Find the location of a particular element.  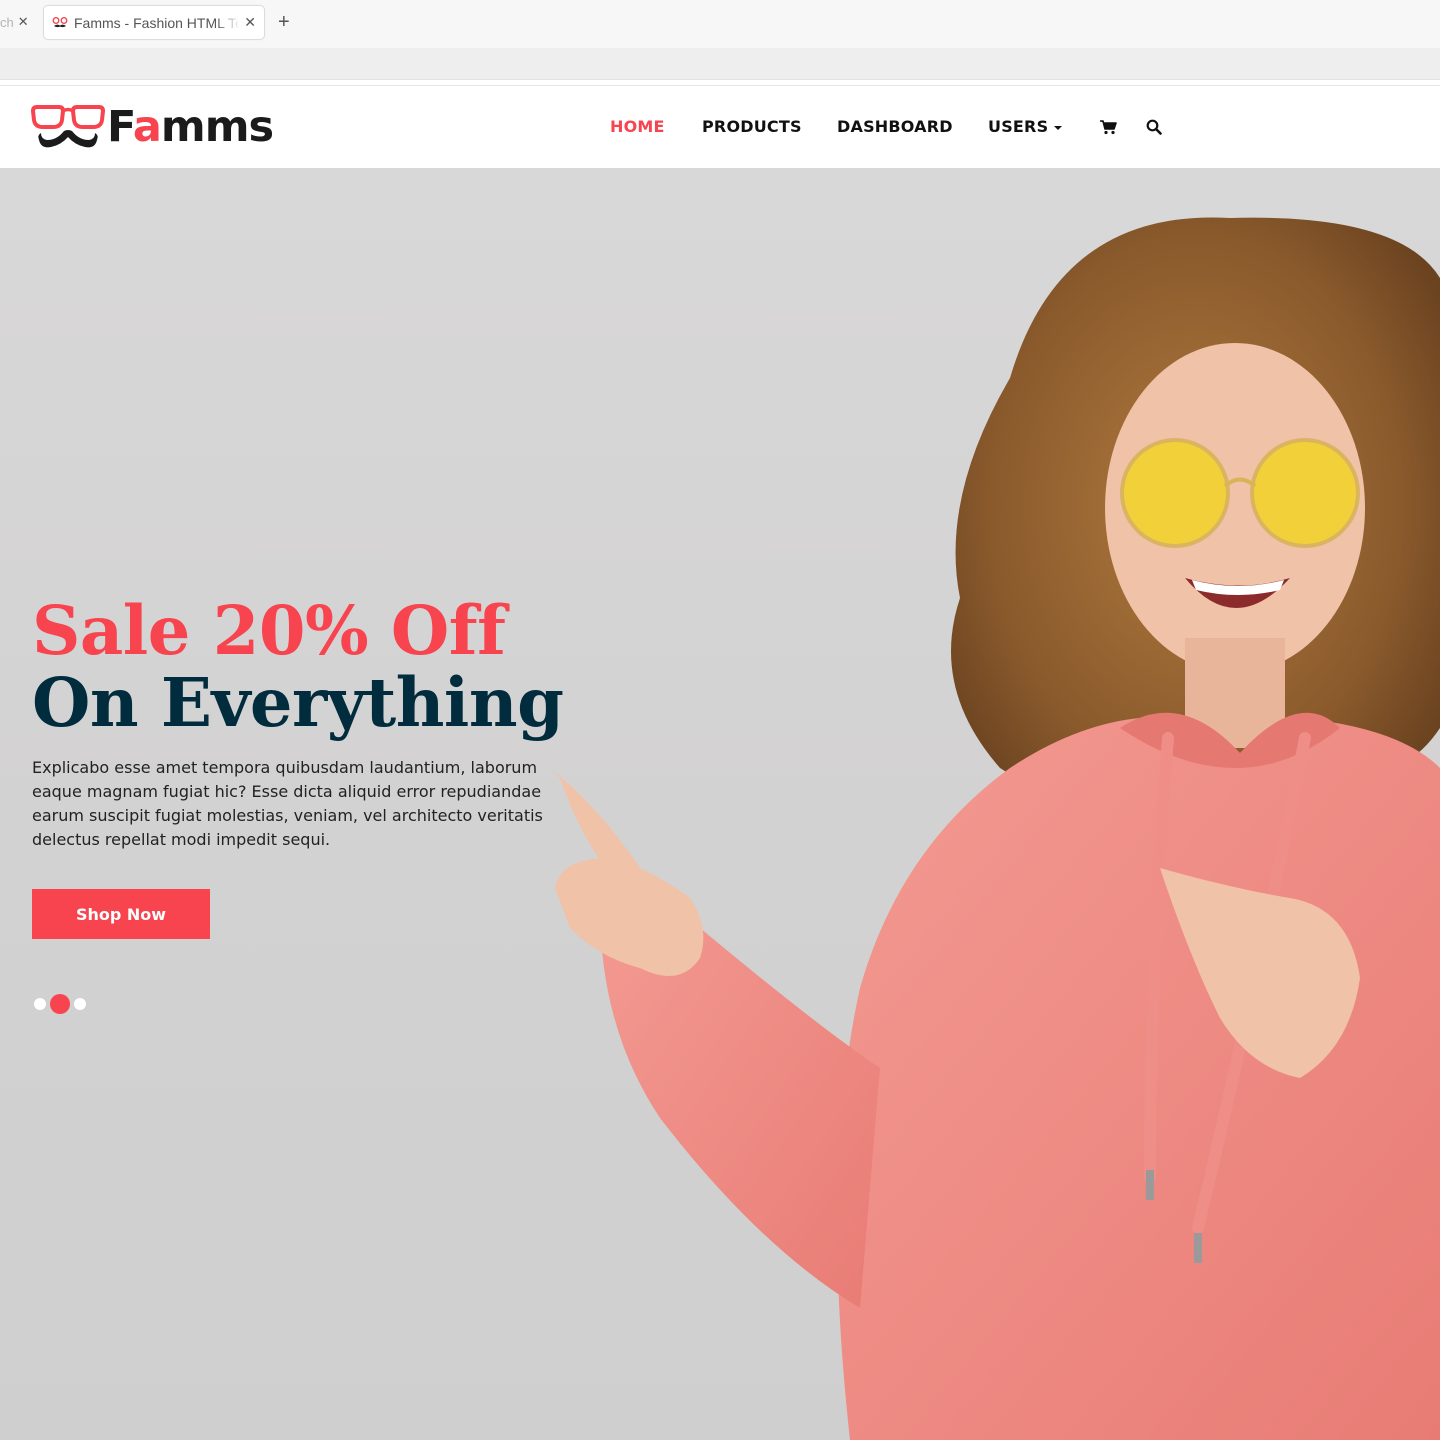

search-icon is located at coordinates (1154, 127).